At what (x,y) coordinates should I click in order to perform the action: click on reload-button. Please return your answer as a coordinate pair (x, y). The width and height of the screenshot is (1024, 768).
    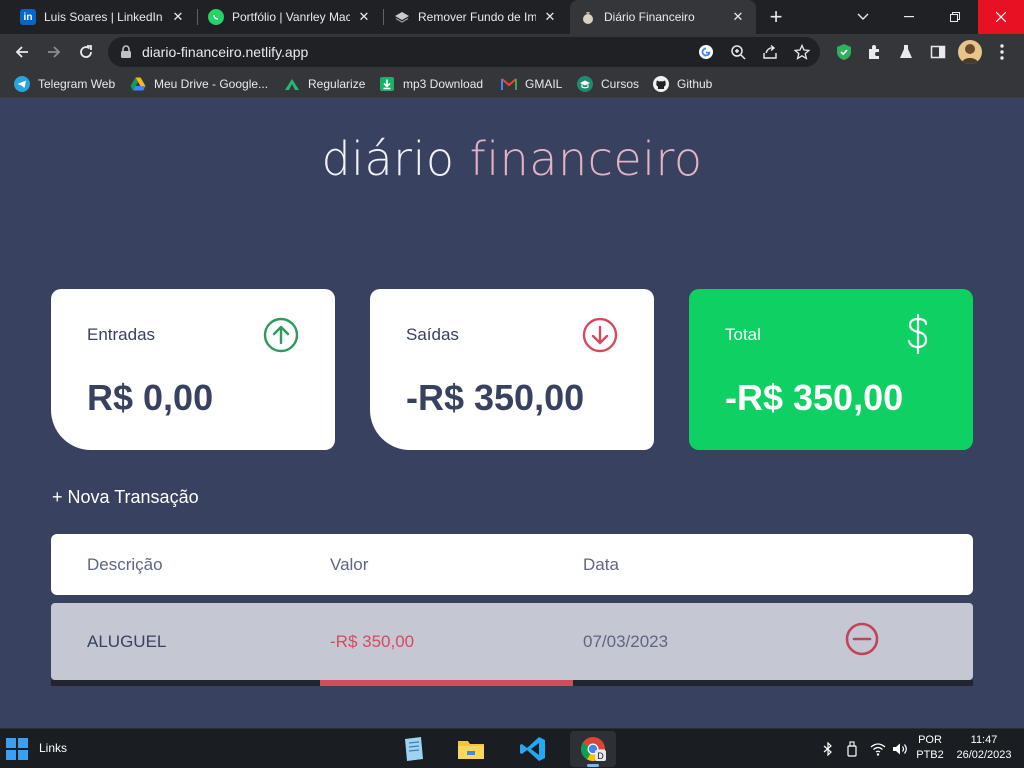
    Looking at the image, I should click on (86, 52).